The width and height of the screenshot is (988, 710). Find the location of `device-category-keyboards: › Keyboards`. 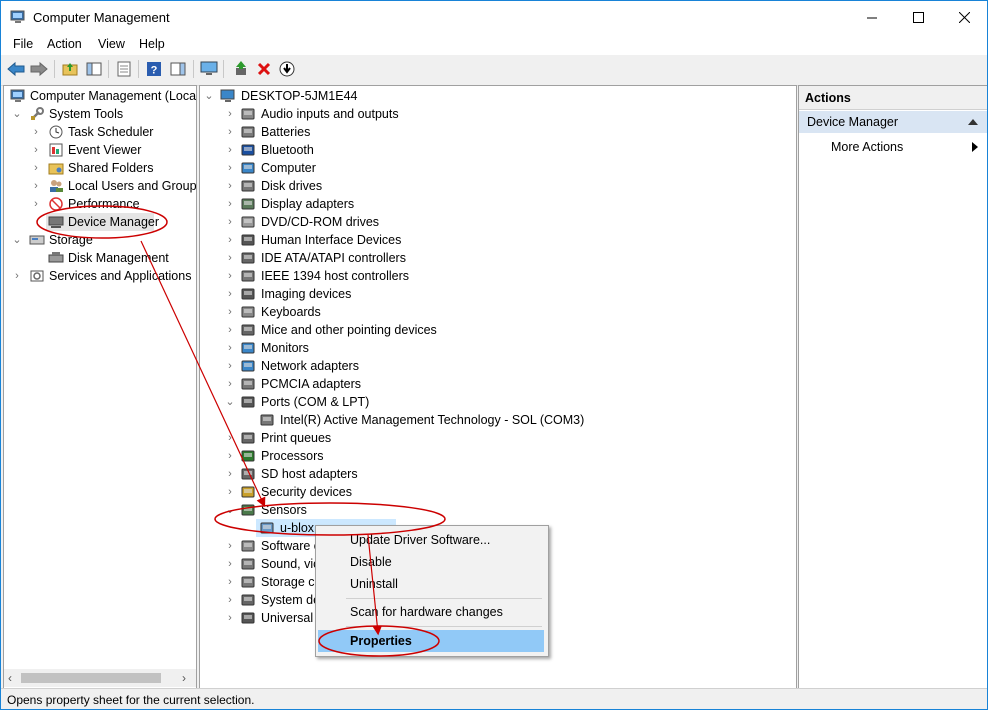

device-category-keyboards: › Keyboards is located at coordinates (495, 312).